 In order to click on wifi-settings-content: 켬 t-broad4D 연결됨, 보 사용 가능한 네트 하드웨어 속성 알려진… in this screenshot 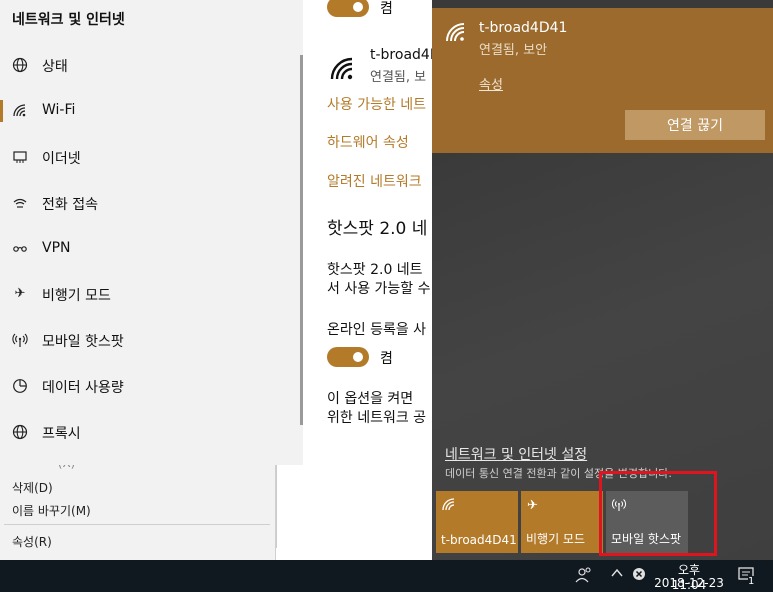, I will do `click(368, 232)`.